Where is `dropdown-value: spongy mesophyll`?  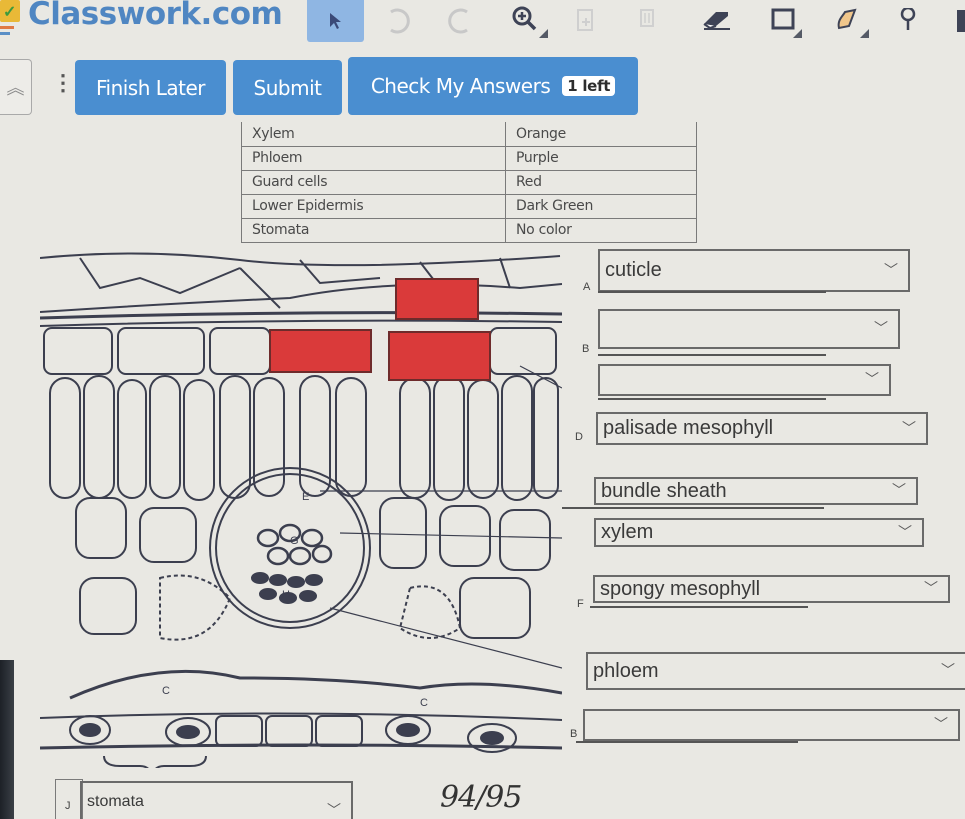
dropdown-value: spongy mesophyll is located at coordinates (680, 588).